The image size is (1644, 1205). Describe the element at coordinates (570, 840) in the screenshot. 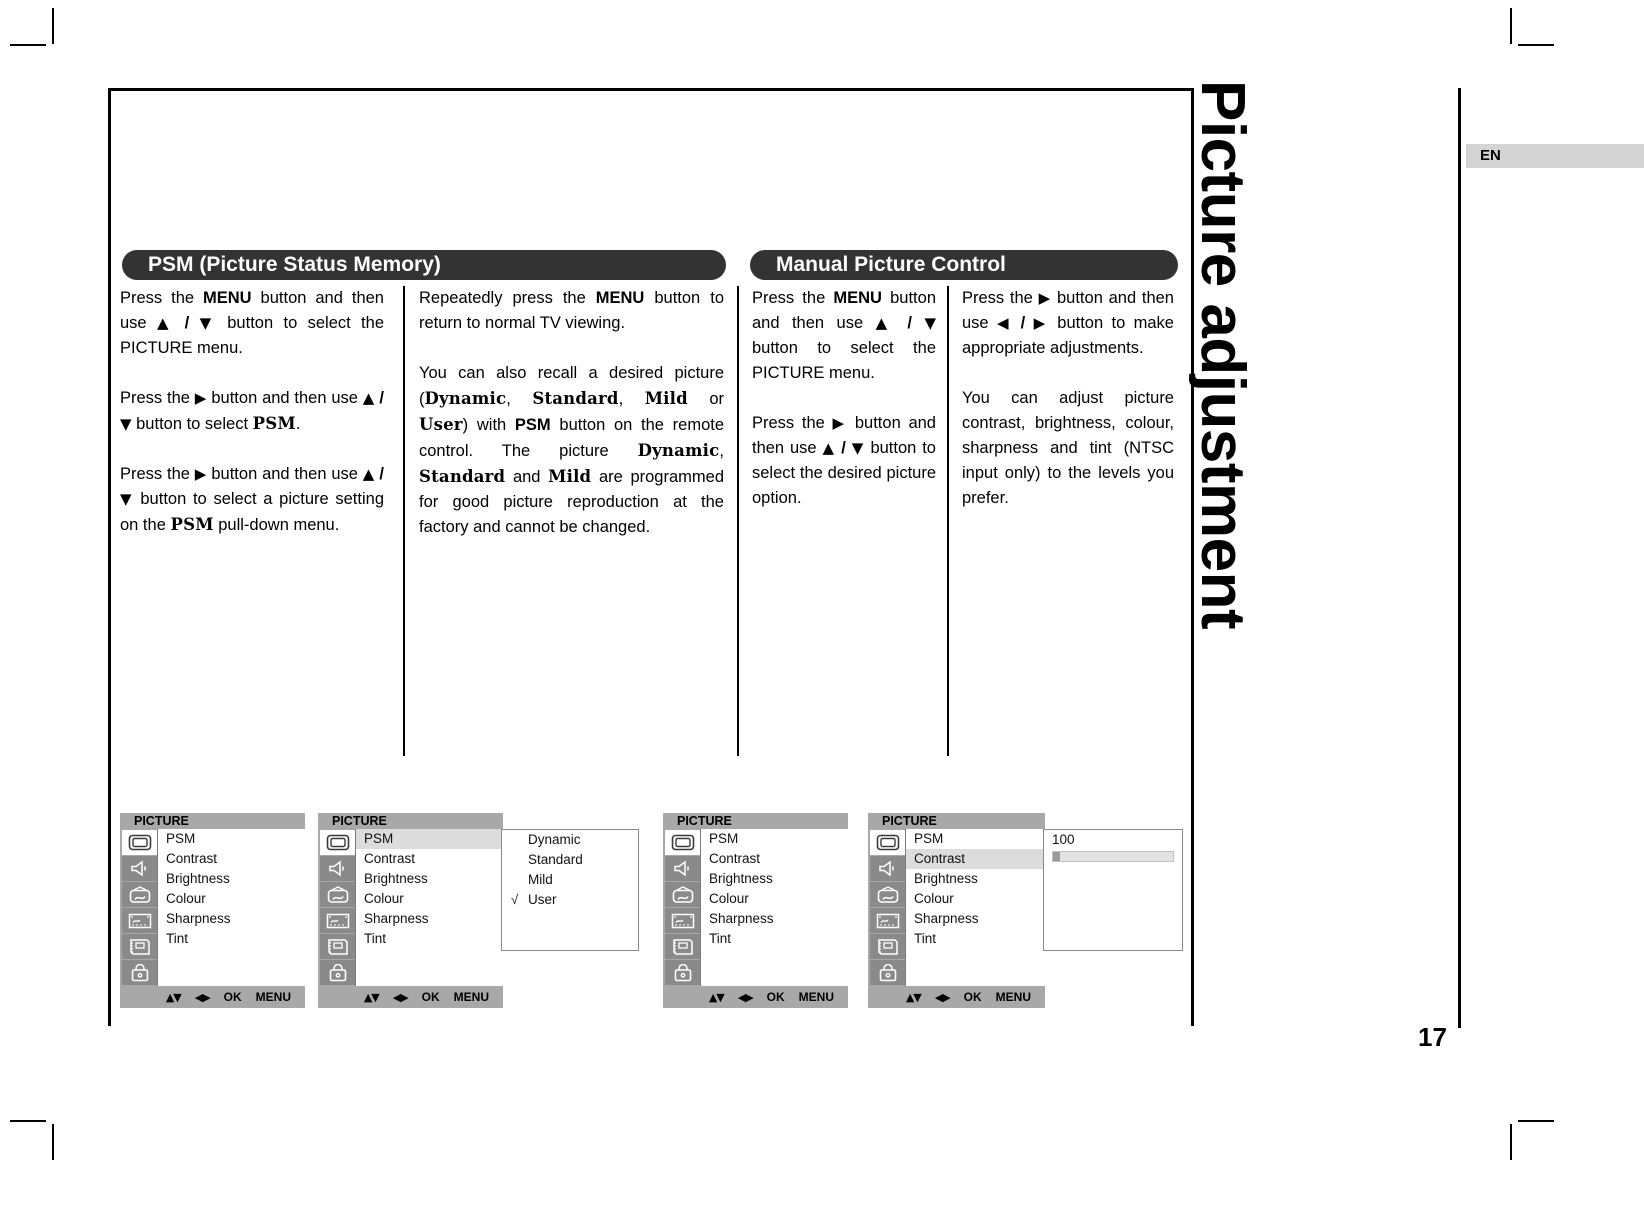

I see `psm-option-dynamic: Dynamic` at that location.